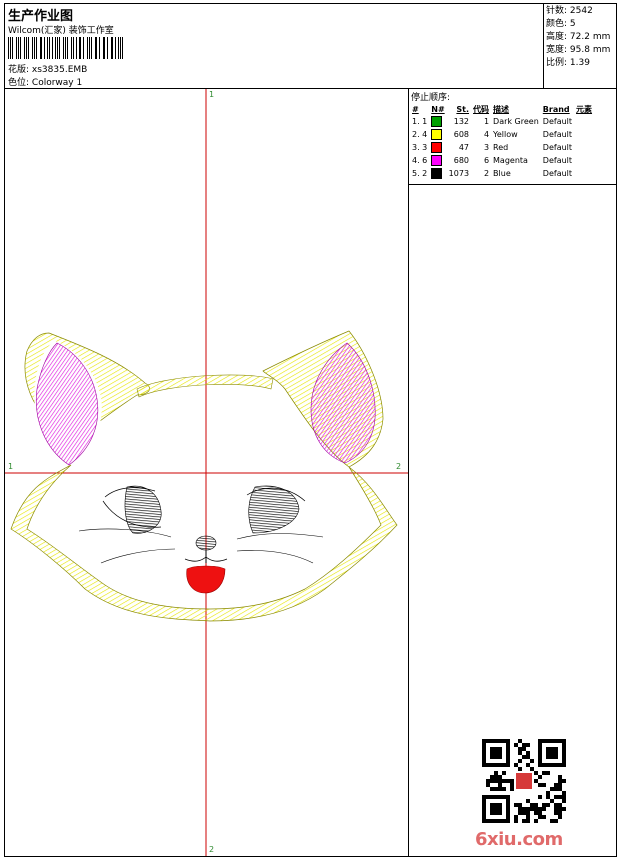 Image resolution: width=620 pixels, height=860 pixels. I want to click on col-element: 元素, so click(584, 109).